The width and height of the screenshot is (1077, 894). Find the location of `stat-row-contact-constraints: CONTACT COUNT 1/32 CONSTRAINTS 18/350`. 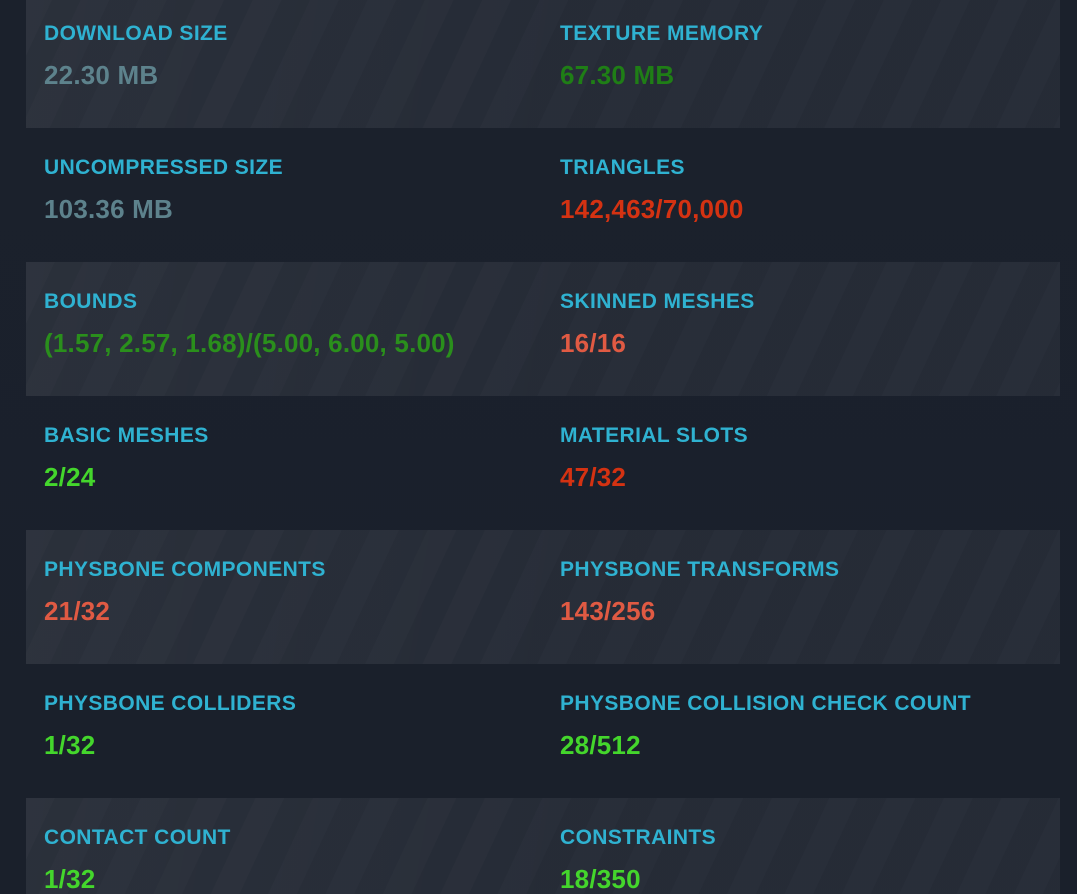

stat-row-contact-constraints: CONTACT COUNT 1/32 CONSTRAINTS 18/350 is located at coordinates (543, 846).